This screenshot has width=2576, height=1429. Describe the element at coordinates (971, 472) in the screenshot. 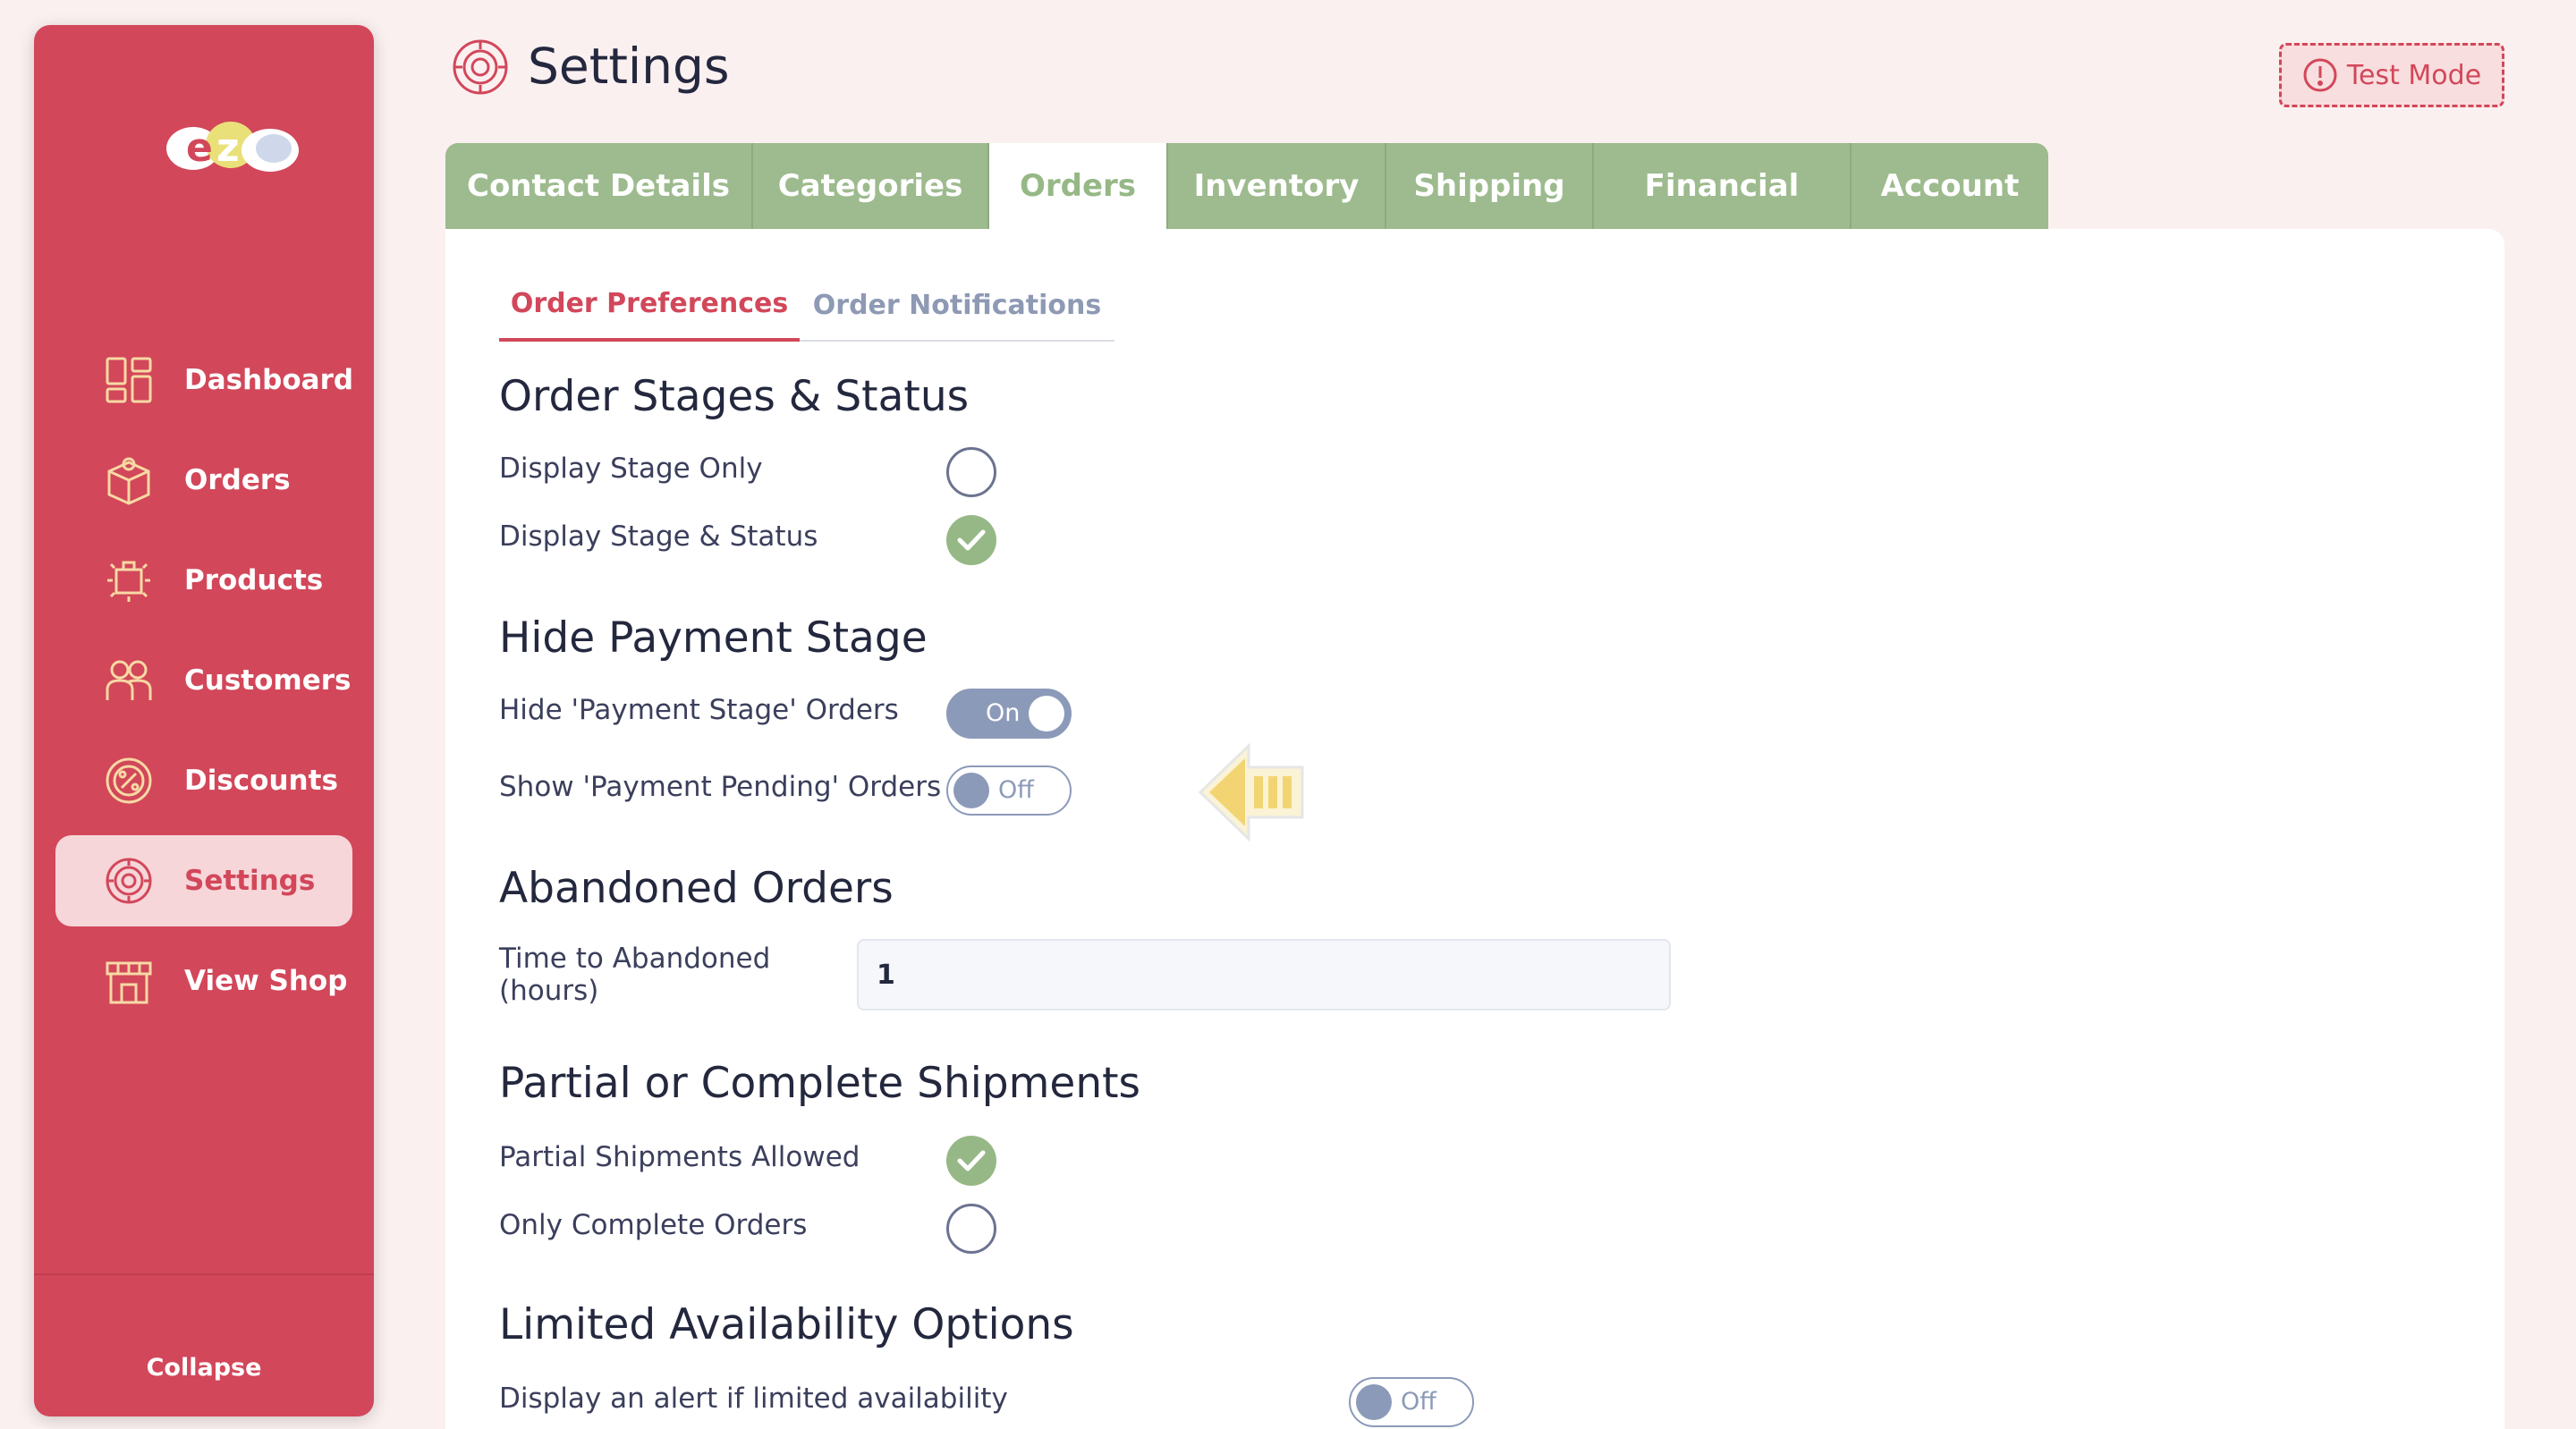

I see `display-stage-only-radio` at that location.